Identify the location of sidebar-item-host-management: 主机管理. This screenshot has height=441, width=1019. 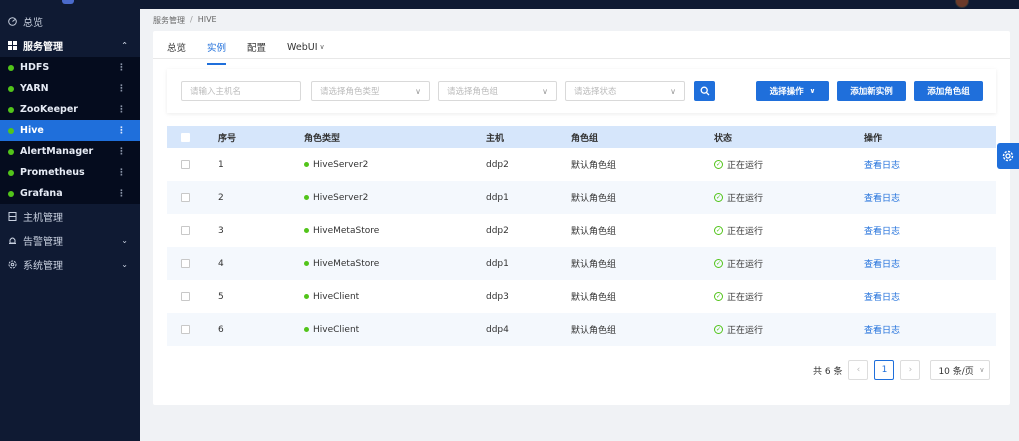
(70, 216).